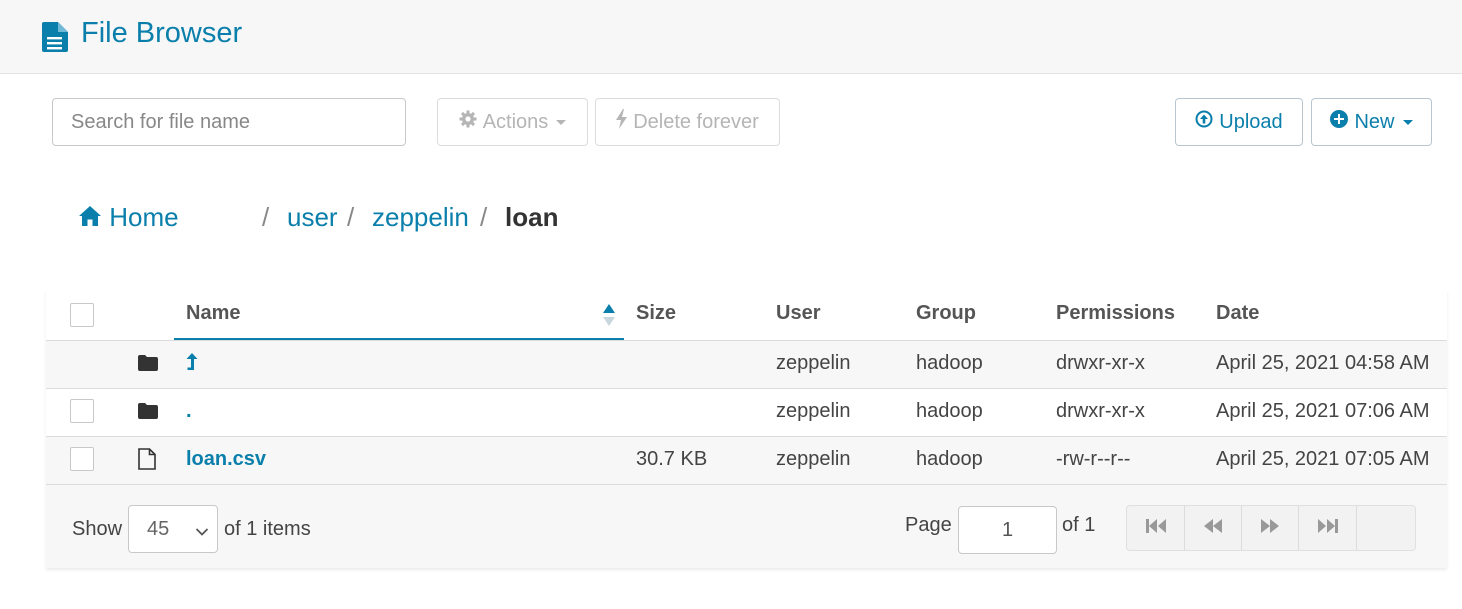  Describe the element at coordinates (798, 313) in the screenshot. I see `column-header-user: User` at that location.